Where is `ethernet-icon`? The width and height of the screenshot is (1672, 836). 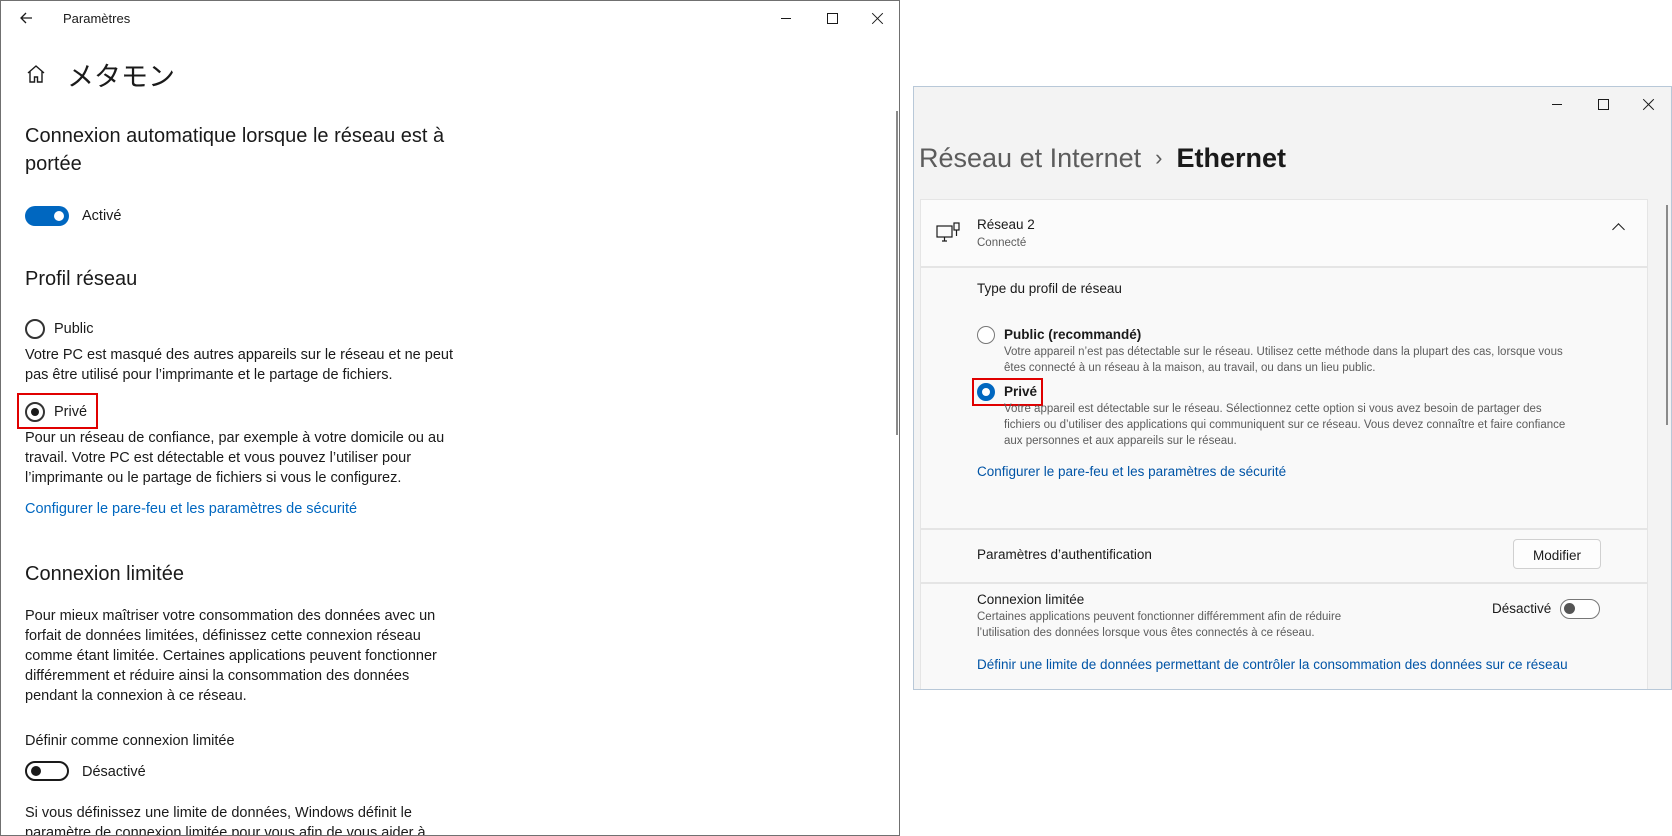
ethernet-icon is located at coordinates (948, 232).